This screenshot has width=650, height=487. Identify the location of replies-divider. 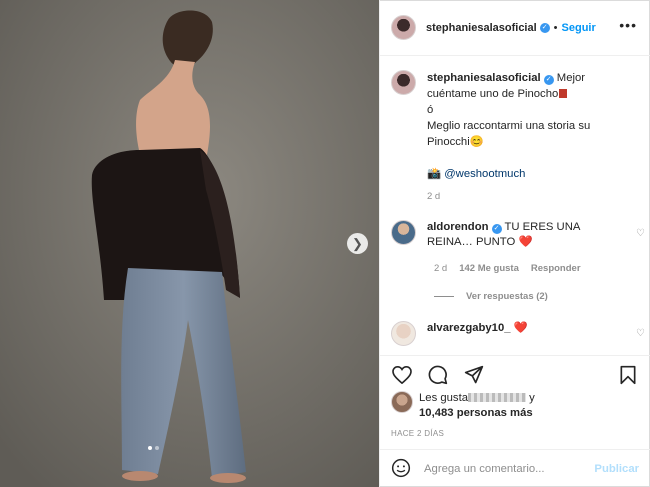
(444, 296).